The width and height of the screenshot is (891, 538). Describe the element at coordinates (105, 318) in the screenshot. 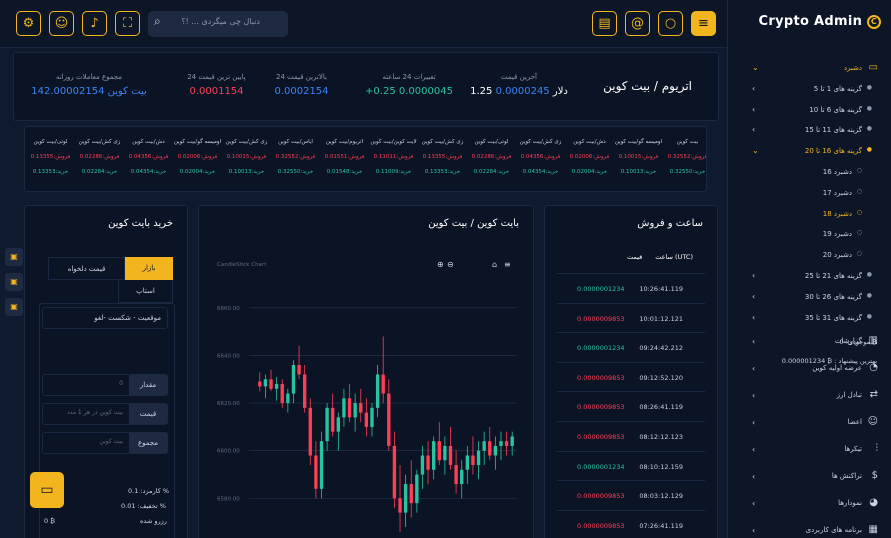

I see `order-type-select: موقعیت - شکست -لغو` at that location.